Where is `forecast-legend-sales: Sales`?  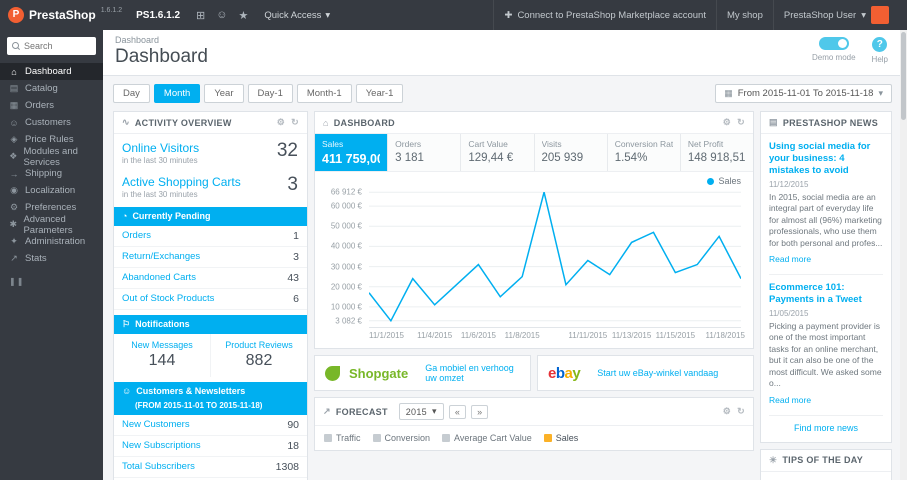
forecast-legend-sales: Sales is located at coordinates (560, 438).